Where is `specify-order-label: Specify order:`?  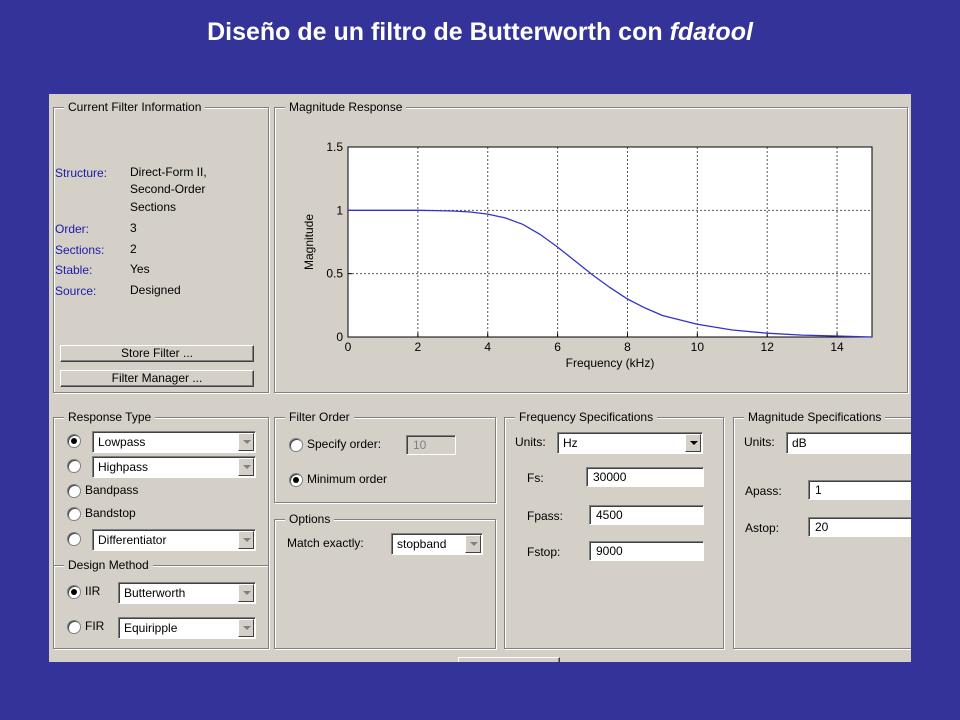
specify-order-label: Specify order: is located at coordinates (344, 444).